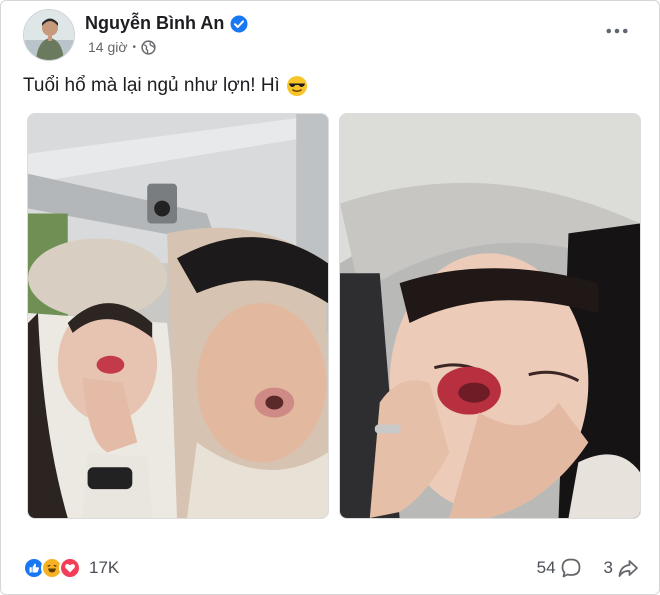 This screenshot has width=660, height=595. Describe the element at coordinates (148, 47) in the screenshot. I see `globe-icon` at that location.